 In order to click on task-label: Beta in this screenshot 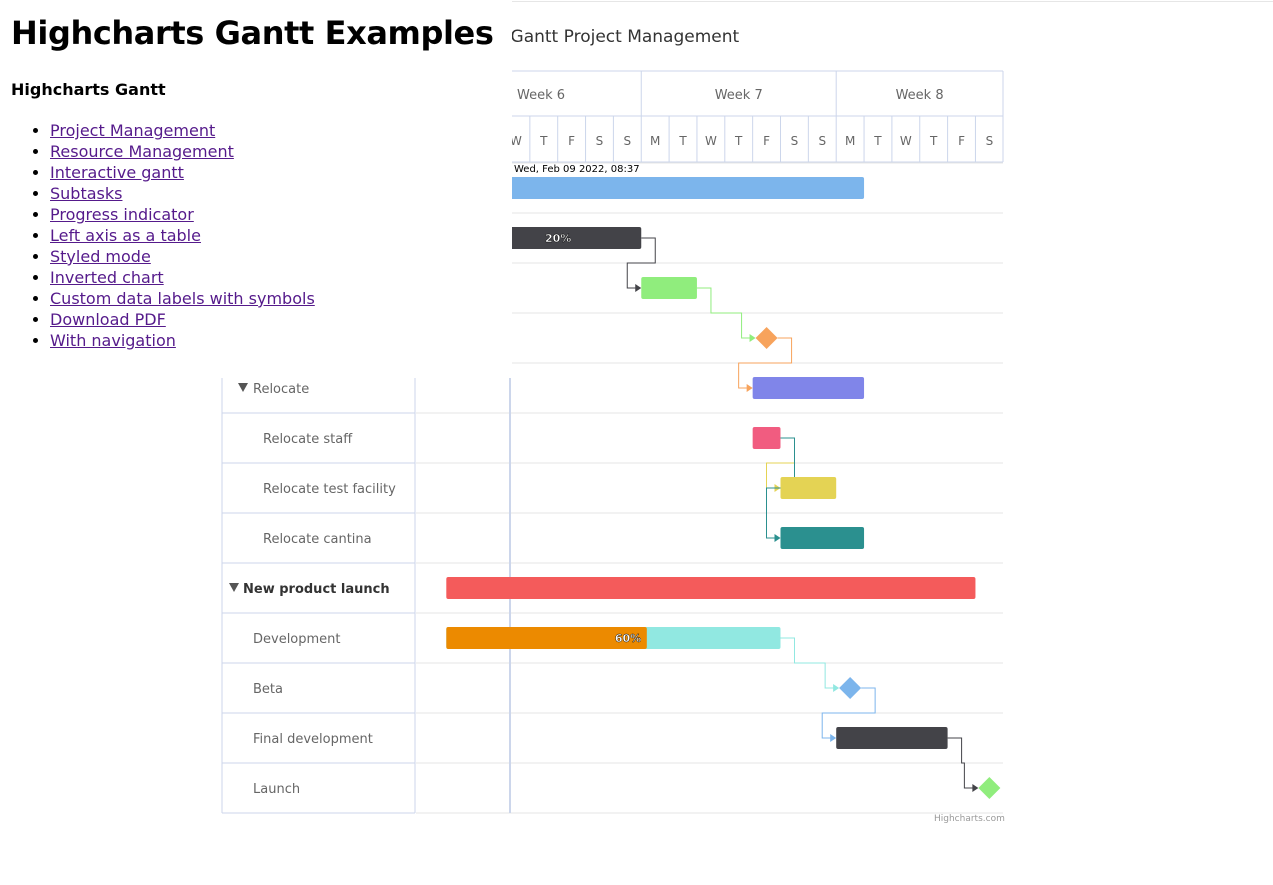, I will do `click(268, 689)`.